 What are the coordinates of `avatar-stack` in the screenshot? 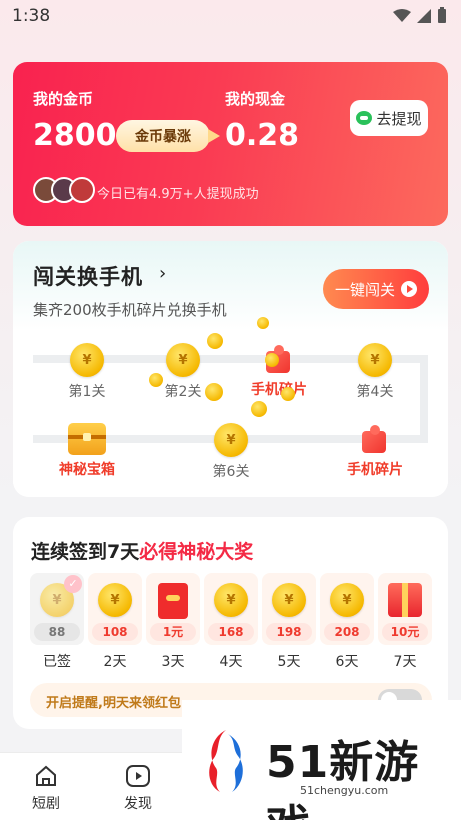 It's located at (64, 190).